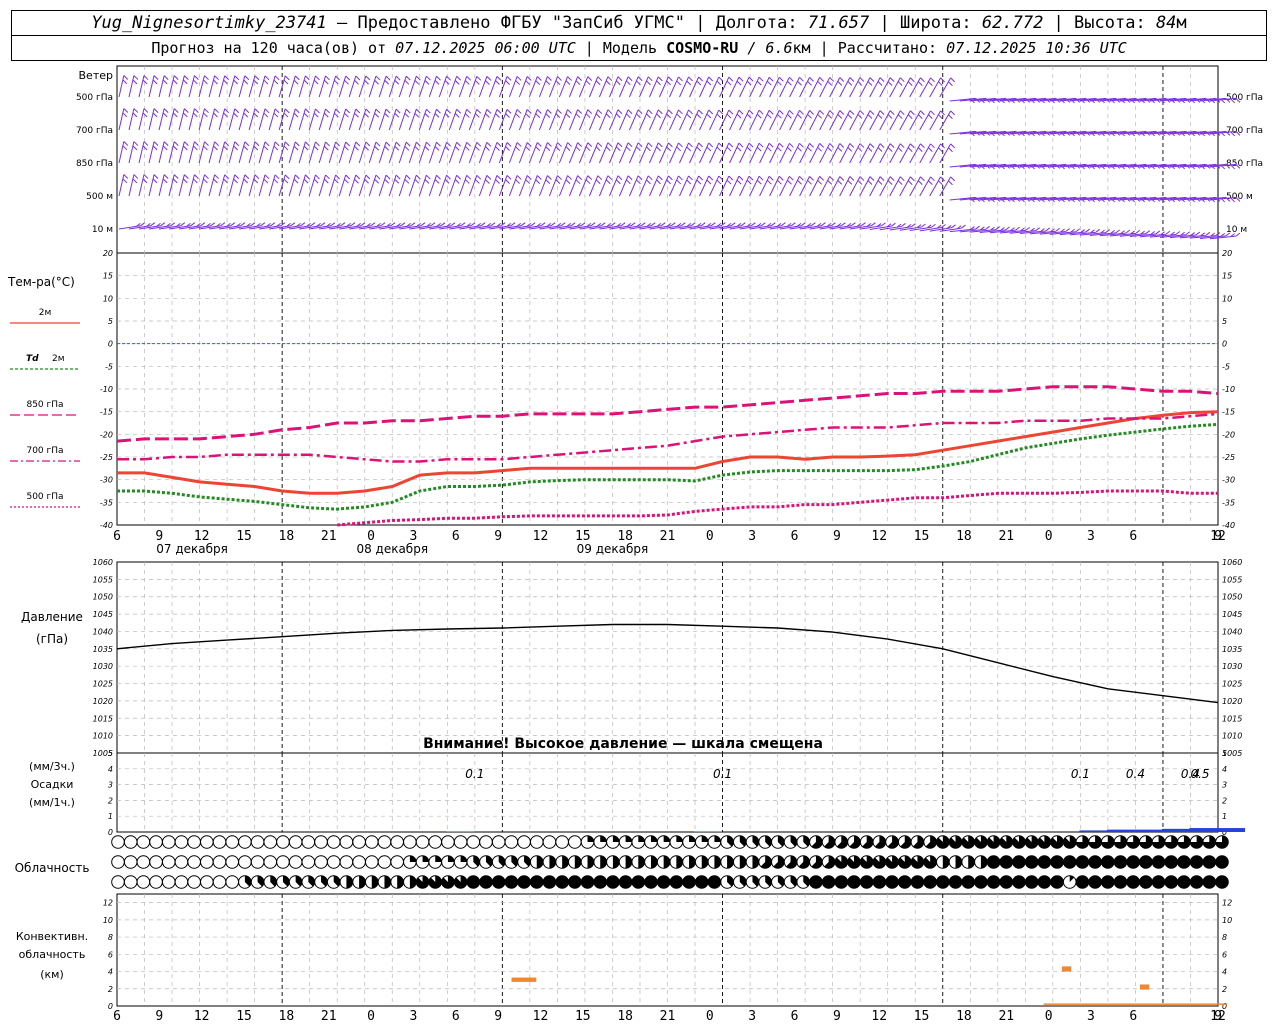 This screenshot has width=1280, height=1024. I want to click on y-tick-label-left: -30, so click(106, 480).